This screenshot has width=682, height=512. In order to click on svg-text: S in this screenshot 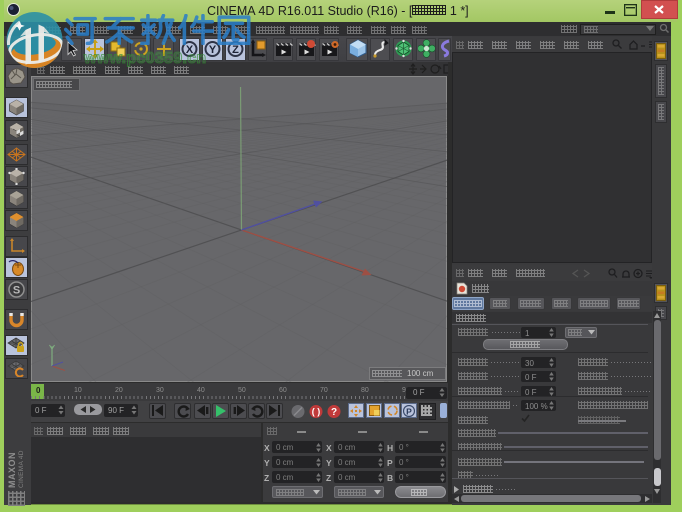, I will do `click(16, 291)`.